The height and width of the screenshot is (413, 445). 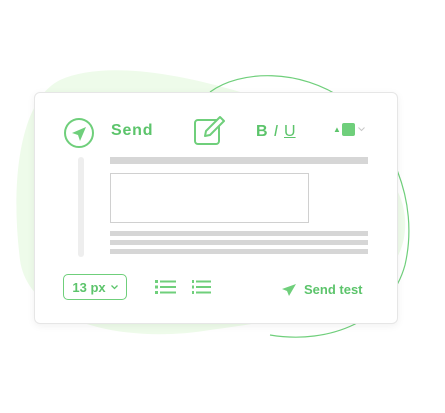 What do you see at coordinates (337, 129) in the screenshot?
I see `text-color-icon: ▲` at bounding box center [337, 129].